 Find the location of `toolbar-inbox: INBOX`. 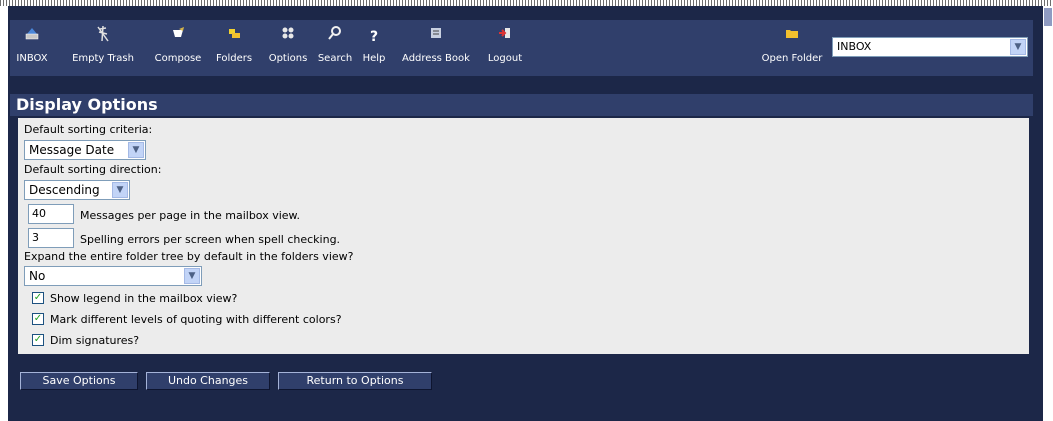

toolbar-inbox: INBOX is located at coordinates (32, 48).